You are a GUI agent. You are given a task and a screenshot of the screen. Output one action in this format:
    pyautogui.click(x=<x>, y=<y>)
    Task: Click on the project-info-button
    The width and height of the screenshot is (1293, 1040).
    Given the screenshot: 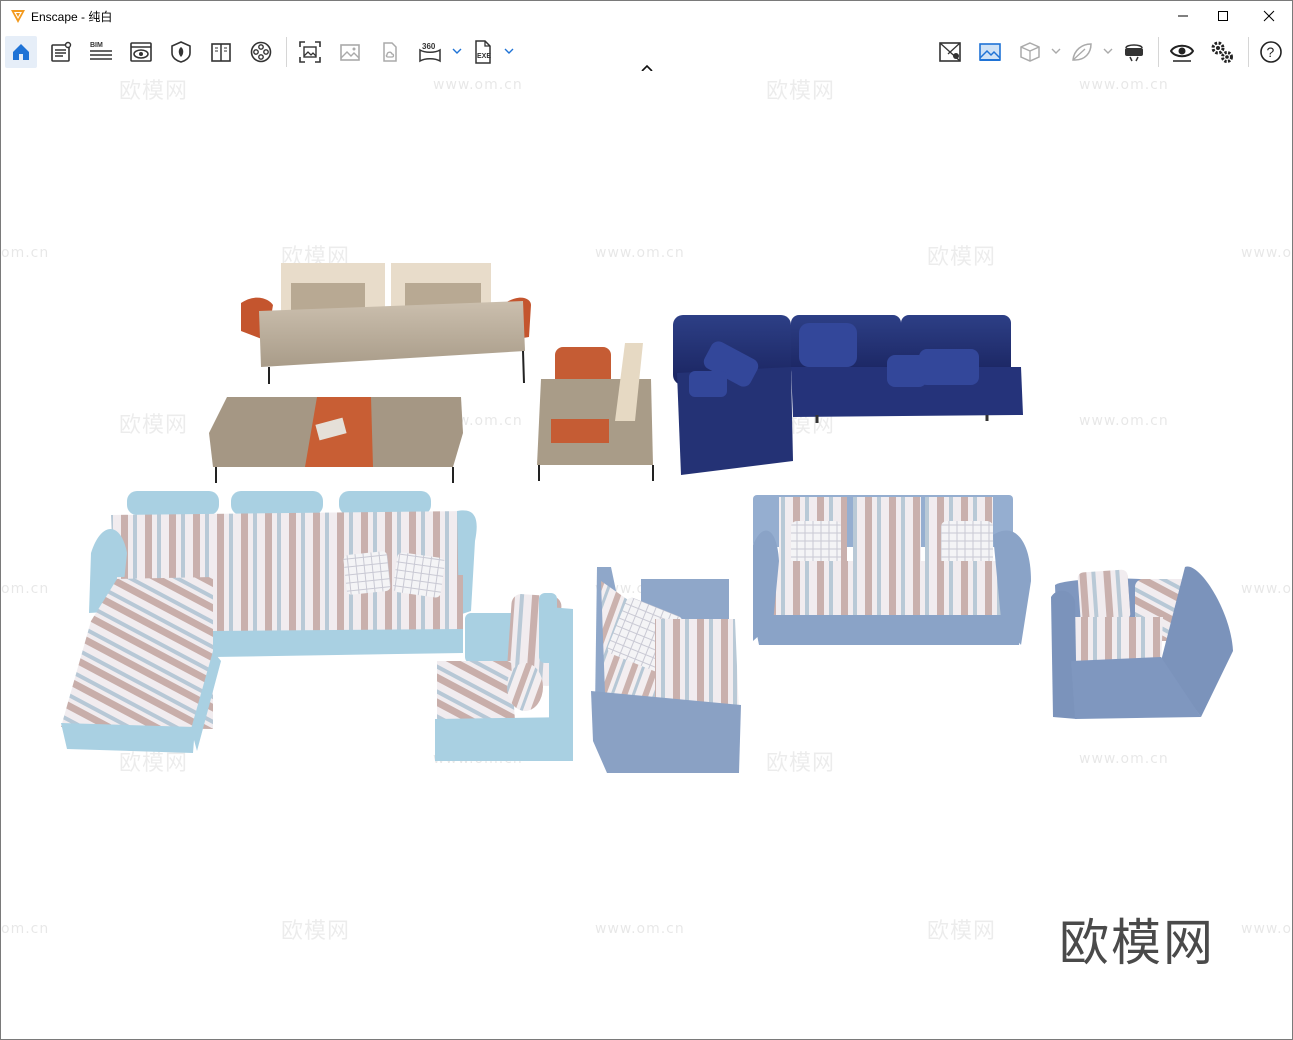 What is the action you would take?
    pyautogui.click(x=61, y=52)
    